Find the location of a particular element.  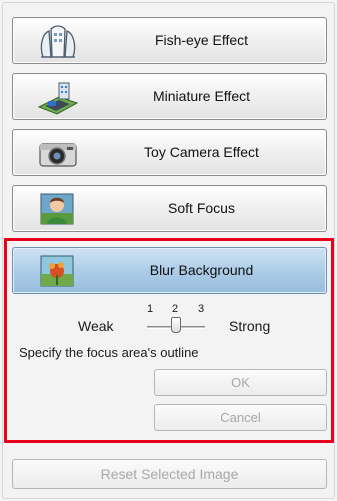

toy-camera-effect-button: Toy Camera Effect is located at coordinates (169, 152).